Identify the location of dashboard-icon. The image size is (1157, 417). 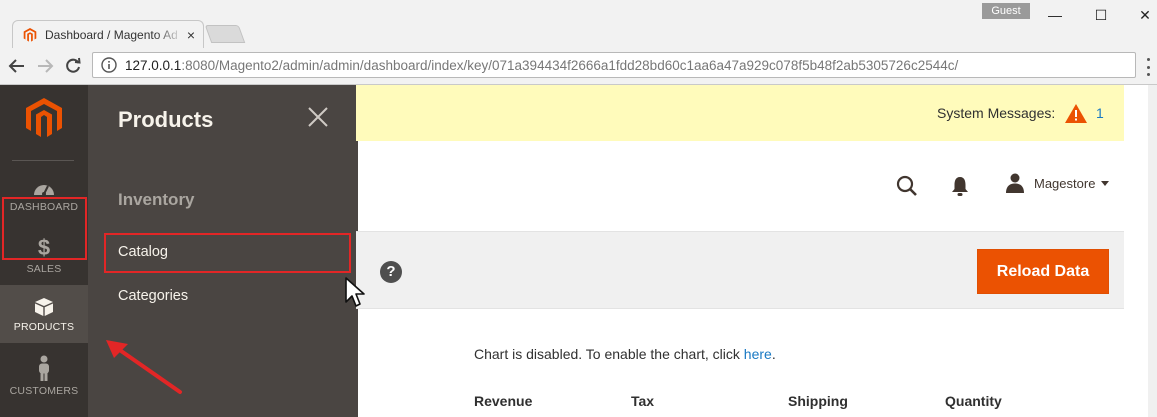
(44, 184).